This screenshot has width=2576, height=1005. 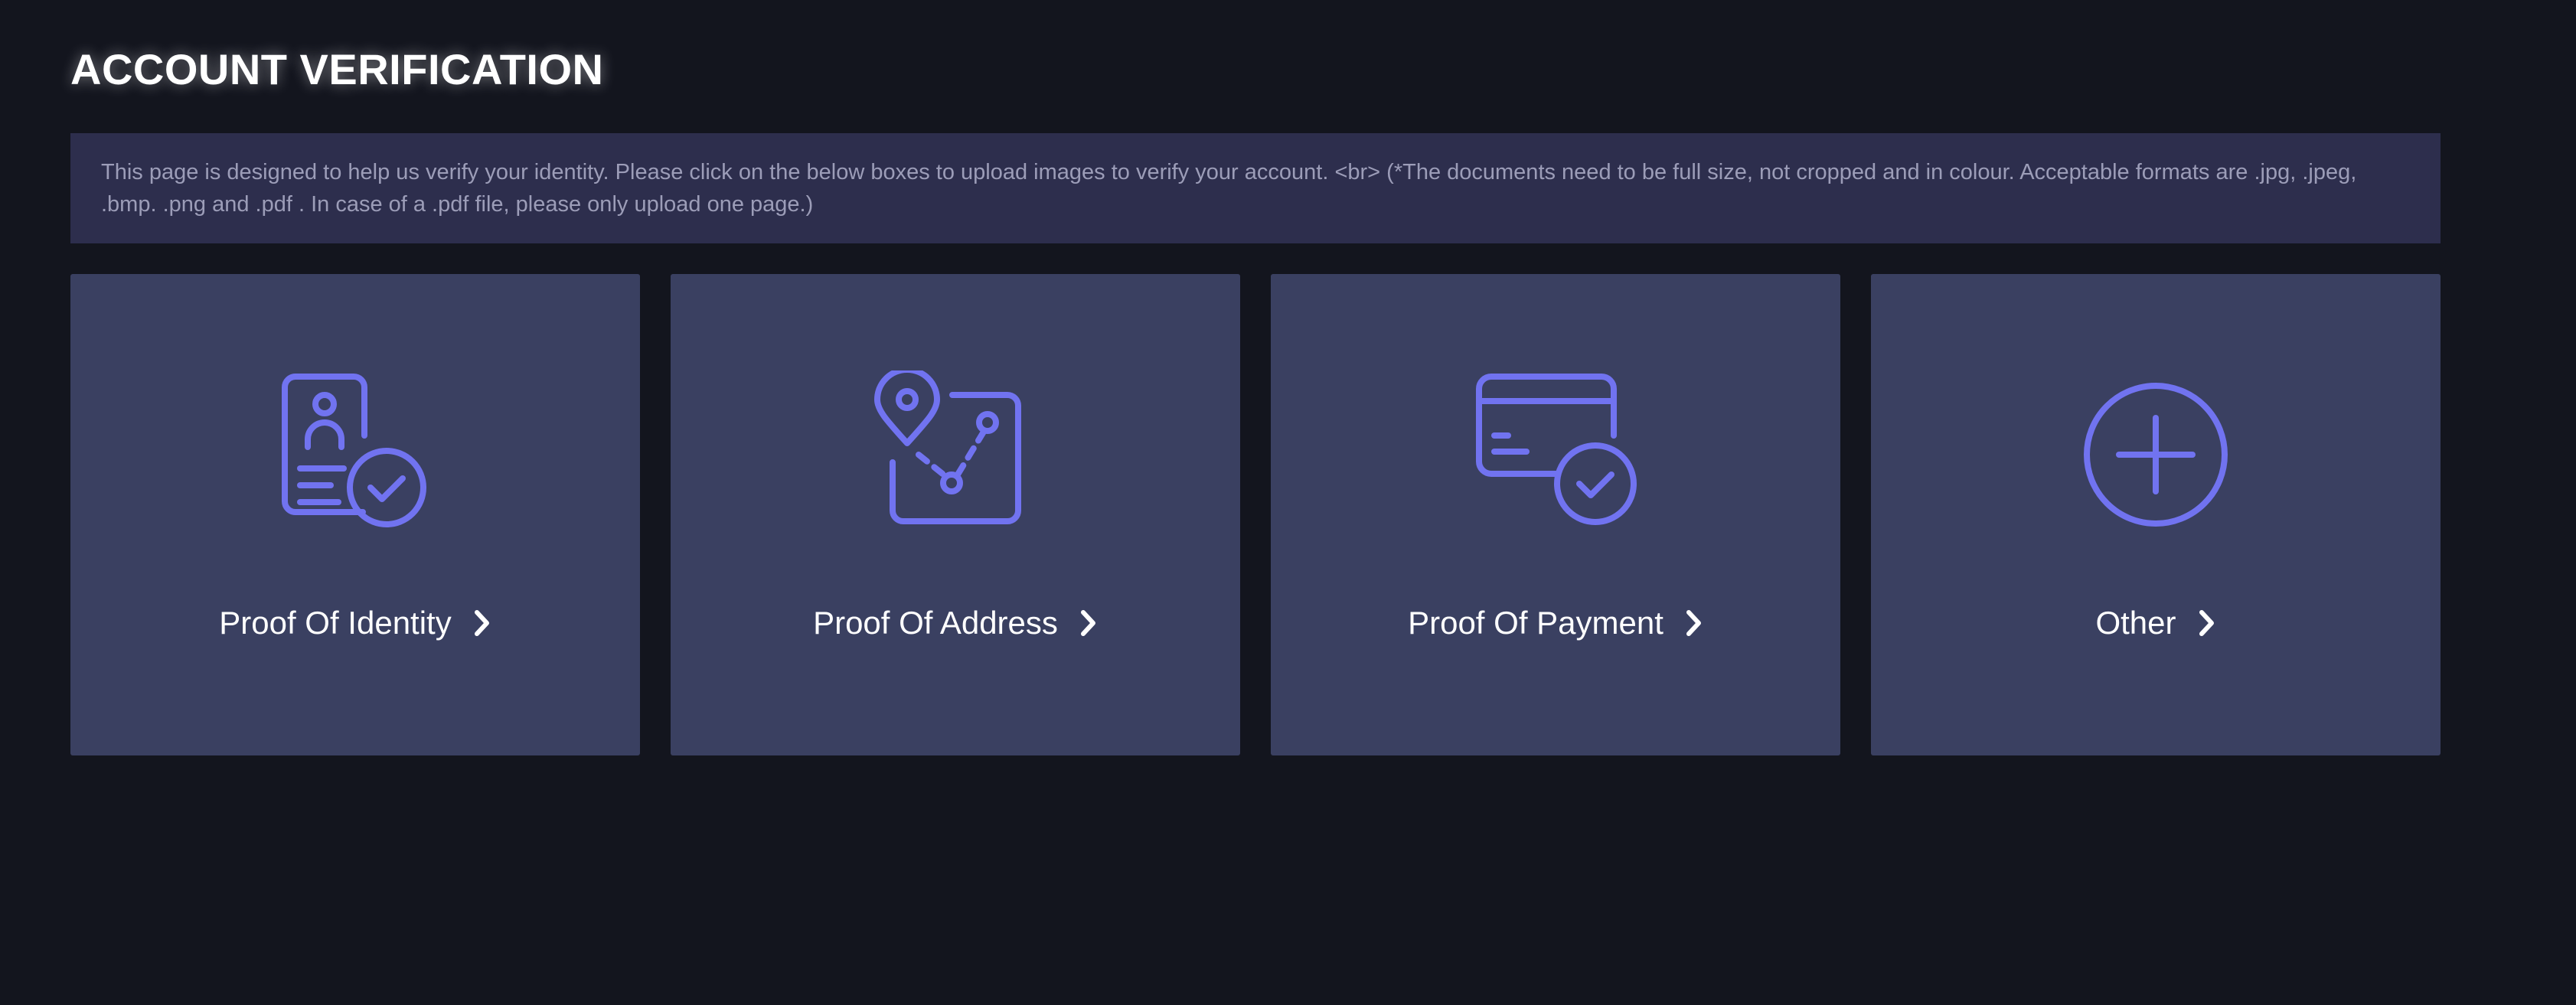 What do you see at coordinates (955, 454) in the screenshot?
I see `map-pin-route-icon` at bounding box center [955, 454].